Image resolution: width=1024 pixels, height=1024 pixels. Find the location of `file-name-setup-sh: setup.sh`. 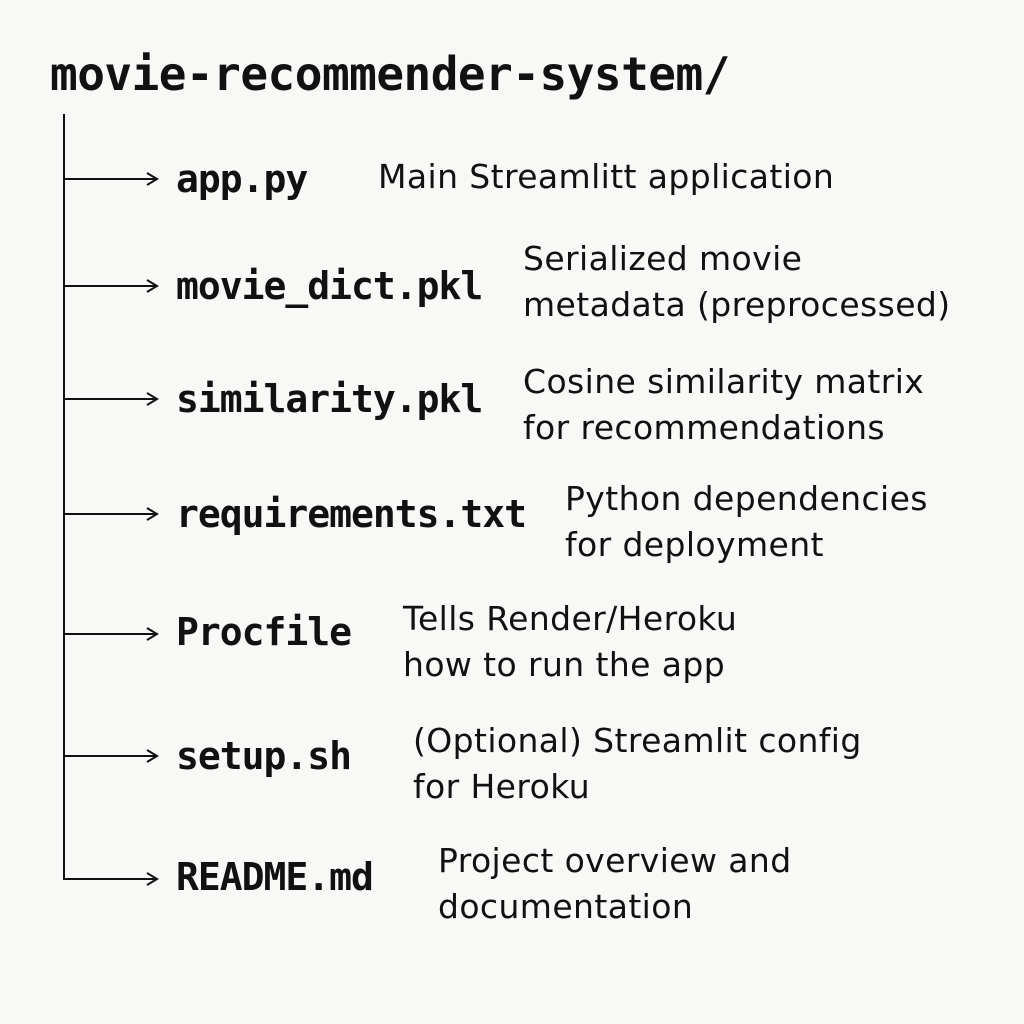

file-name-setup-sh: setup.sh is located at coordinates (264, 756).